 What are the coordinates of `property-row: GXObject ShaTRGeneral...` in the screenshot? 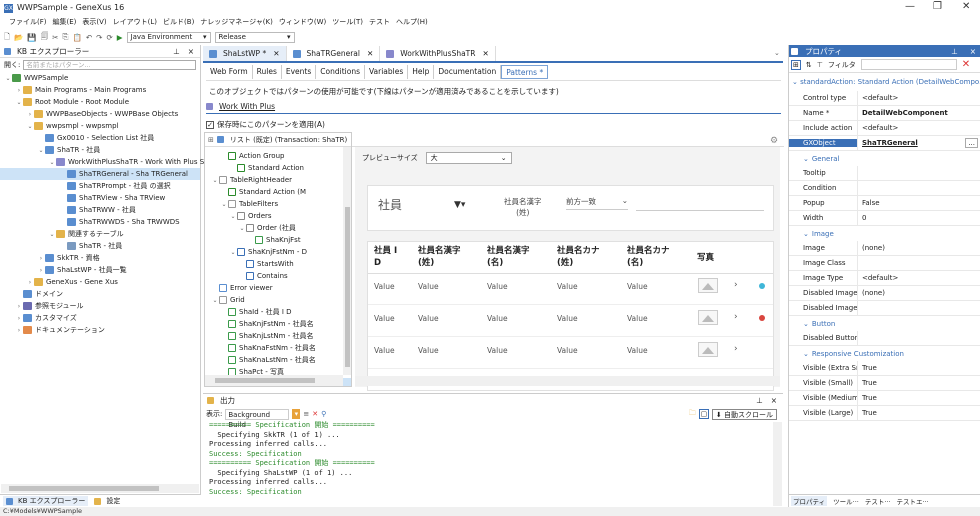 It's located at (884, 143).